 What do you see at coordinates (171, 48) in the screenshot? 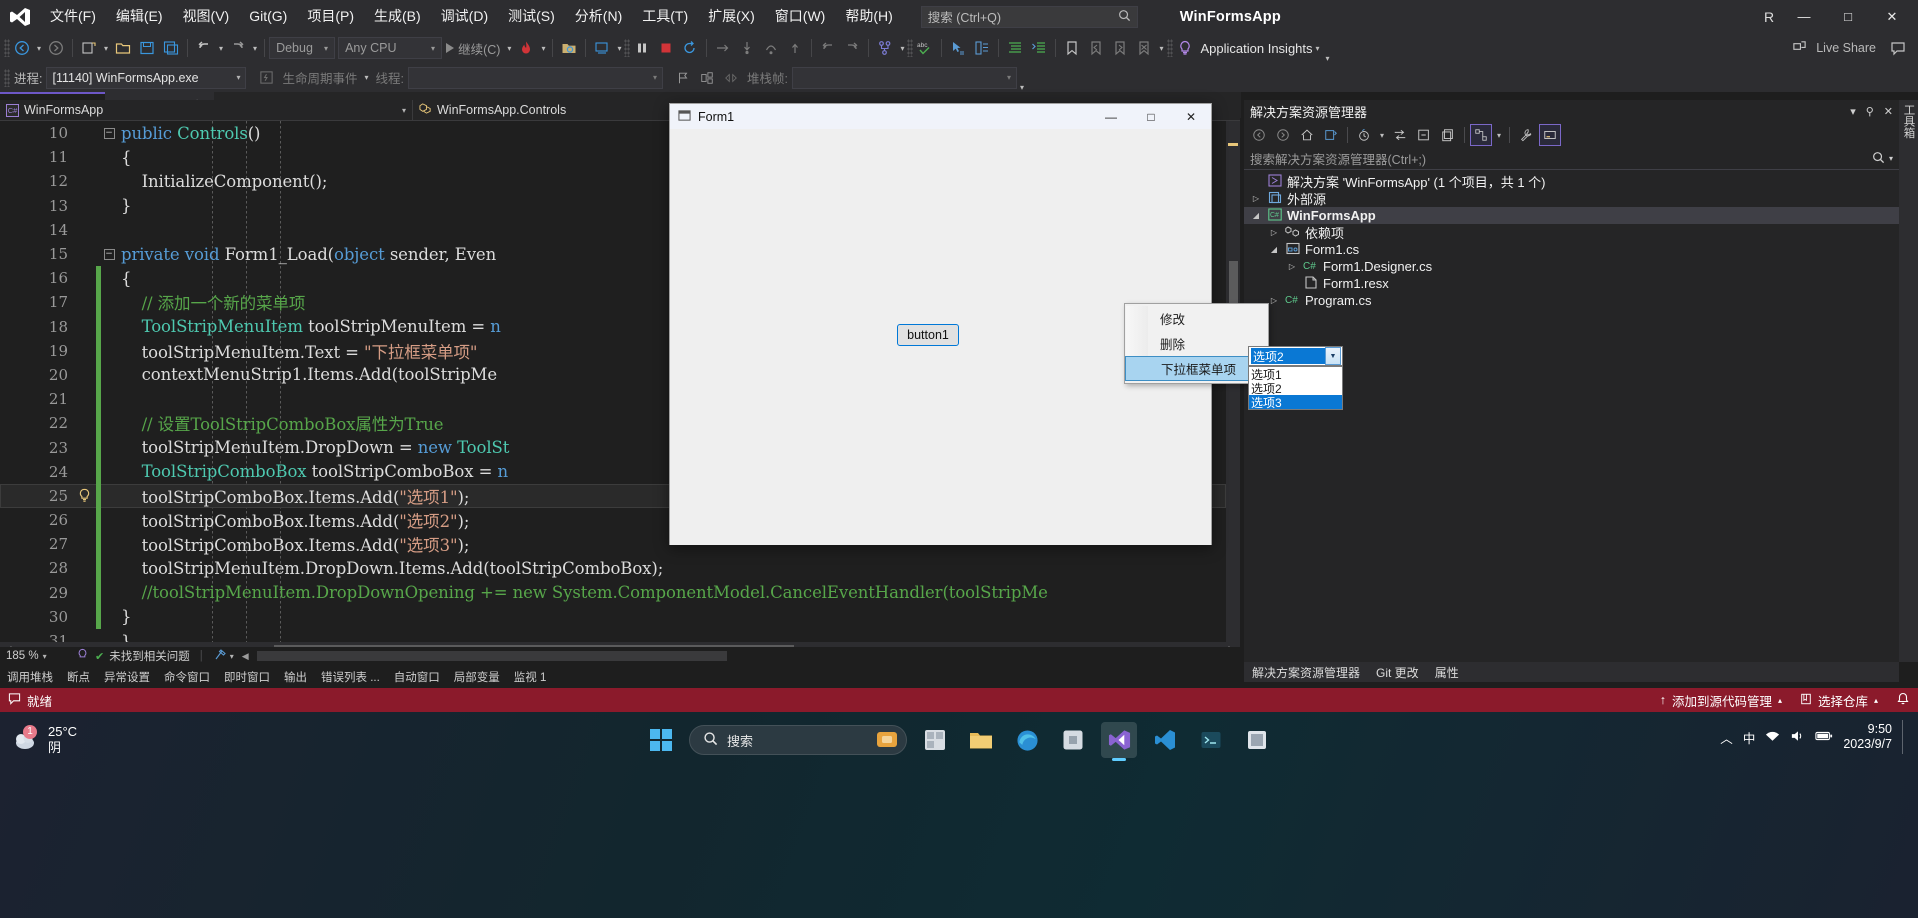
I see `save-all-icon` at bounding box center [171, 48].